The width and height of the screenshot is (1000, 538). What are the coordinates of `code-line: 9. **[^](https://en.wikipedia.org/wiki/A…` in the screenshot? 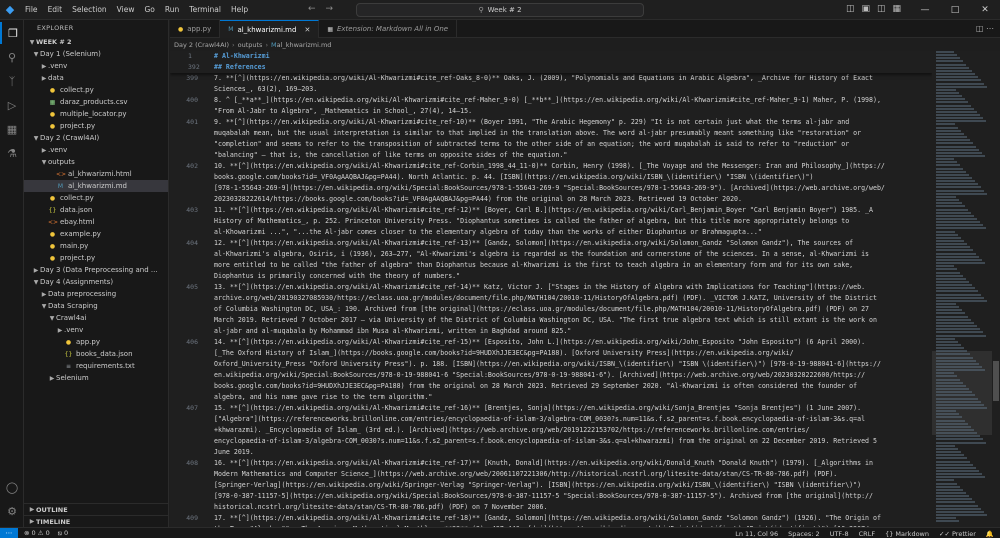 It's located at (570, 122).